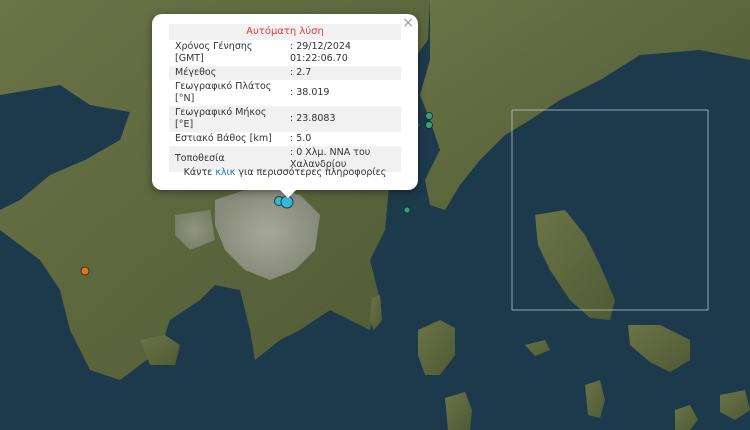  What do you see at coordinates (214, 52) in the screenshot?
I see `origin-time-label: Χρόνος Γένησης [GMT]` at bounding box center [214, 52].